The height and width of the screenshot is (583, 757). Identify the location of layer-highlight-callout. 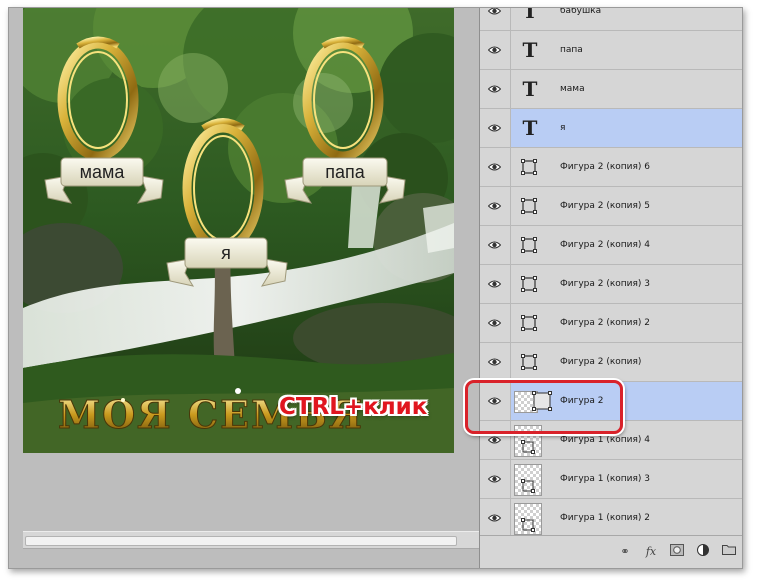
(544, 407).